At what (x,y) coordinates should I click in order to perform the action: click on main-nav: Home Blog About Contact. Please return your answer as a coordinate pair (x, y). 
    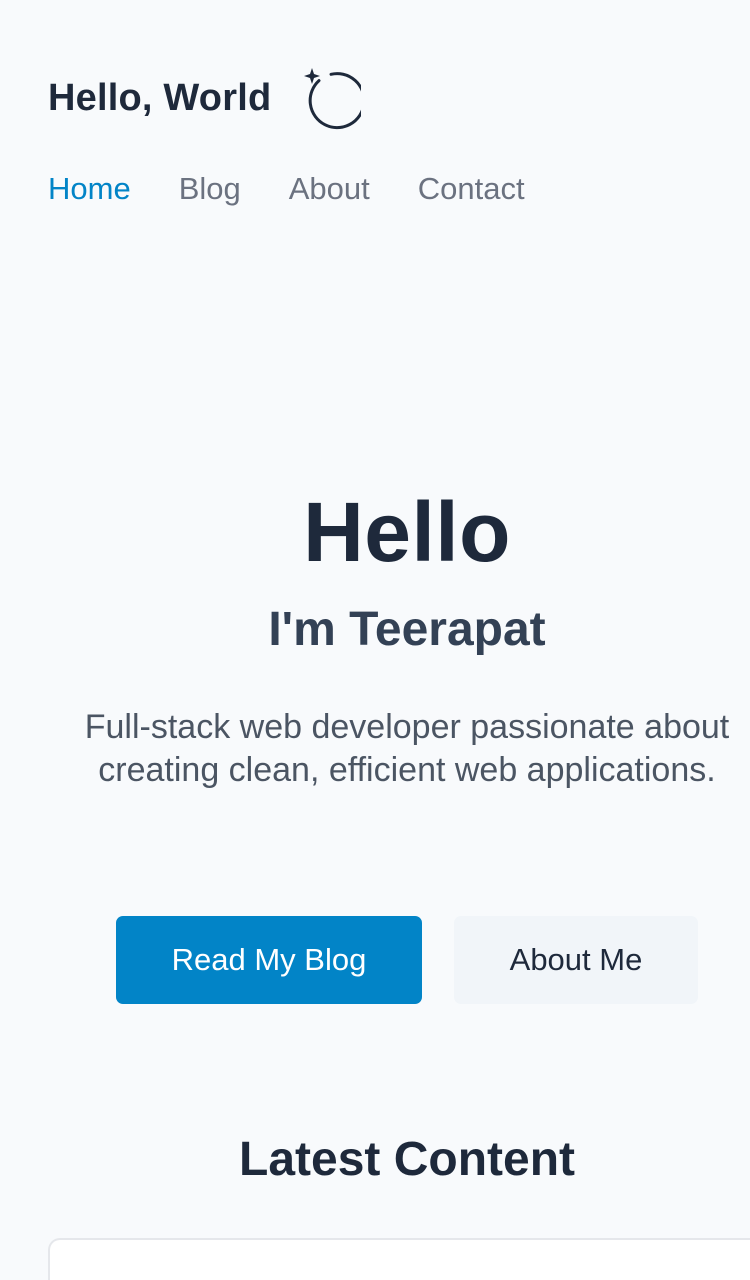
    Looking at the image, I should click on (286, 189).